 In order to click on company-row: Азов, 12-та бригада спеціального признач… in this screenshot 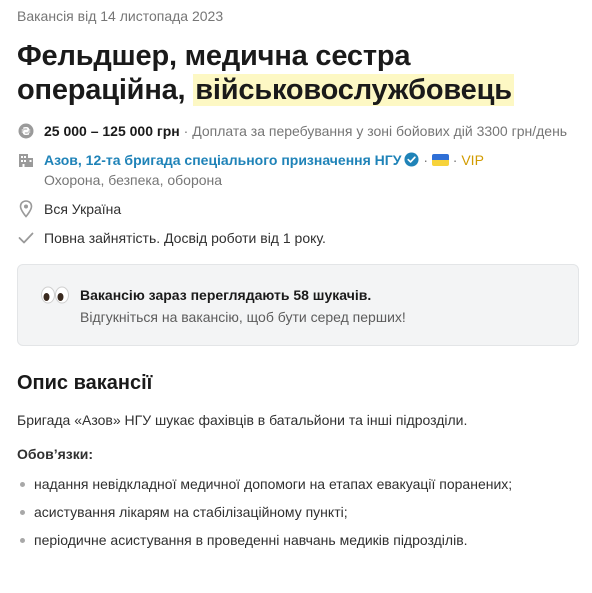, I will do `click(298, 170)`.